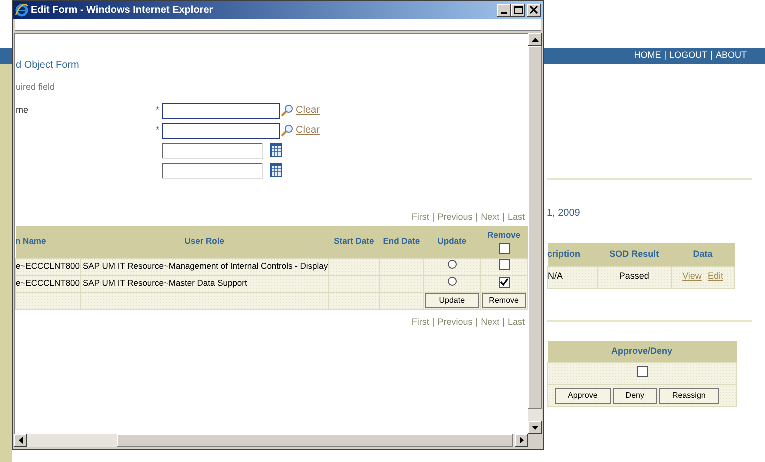  What do you see at coordinates (689, 396) in the screenshot?
I see `action-button: Reassign` at bounding box center [689, 396].